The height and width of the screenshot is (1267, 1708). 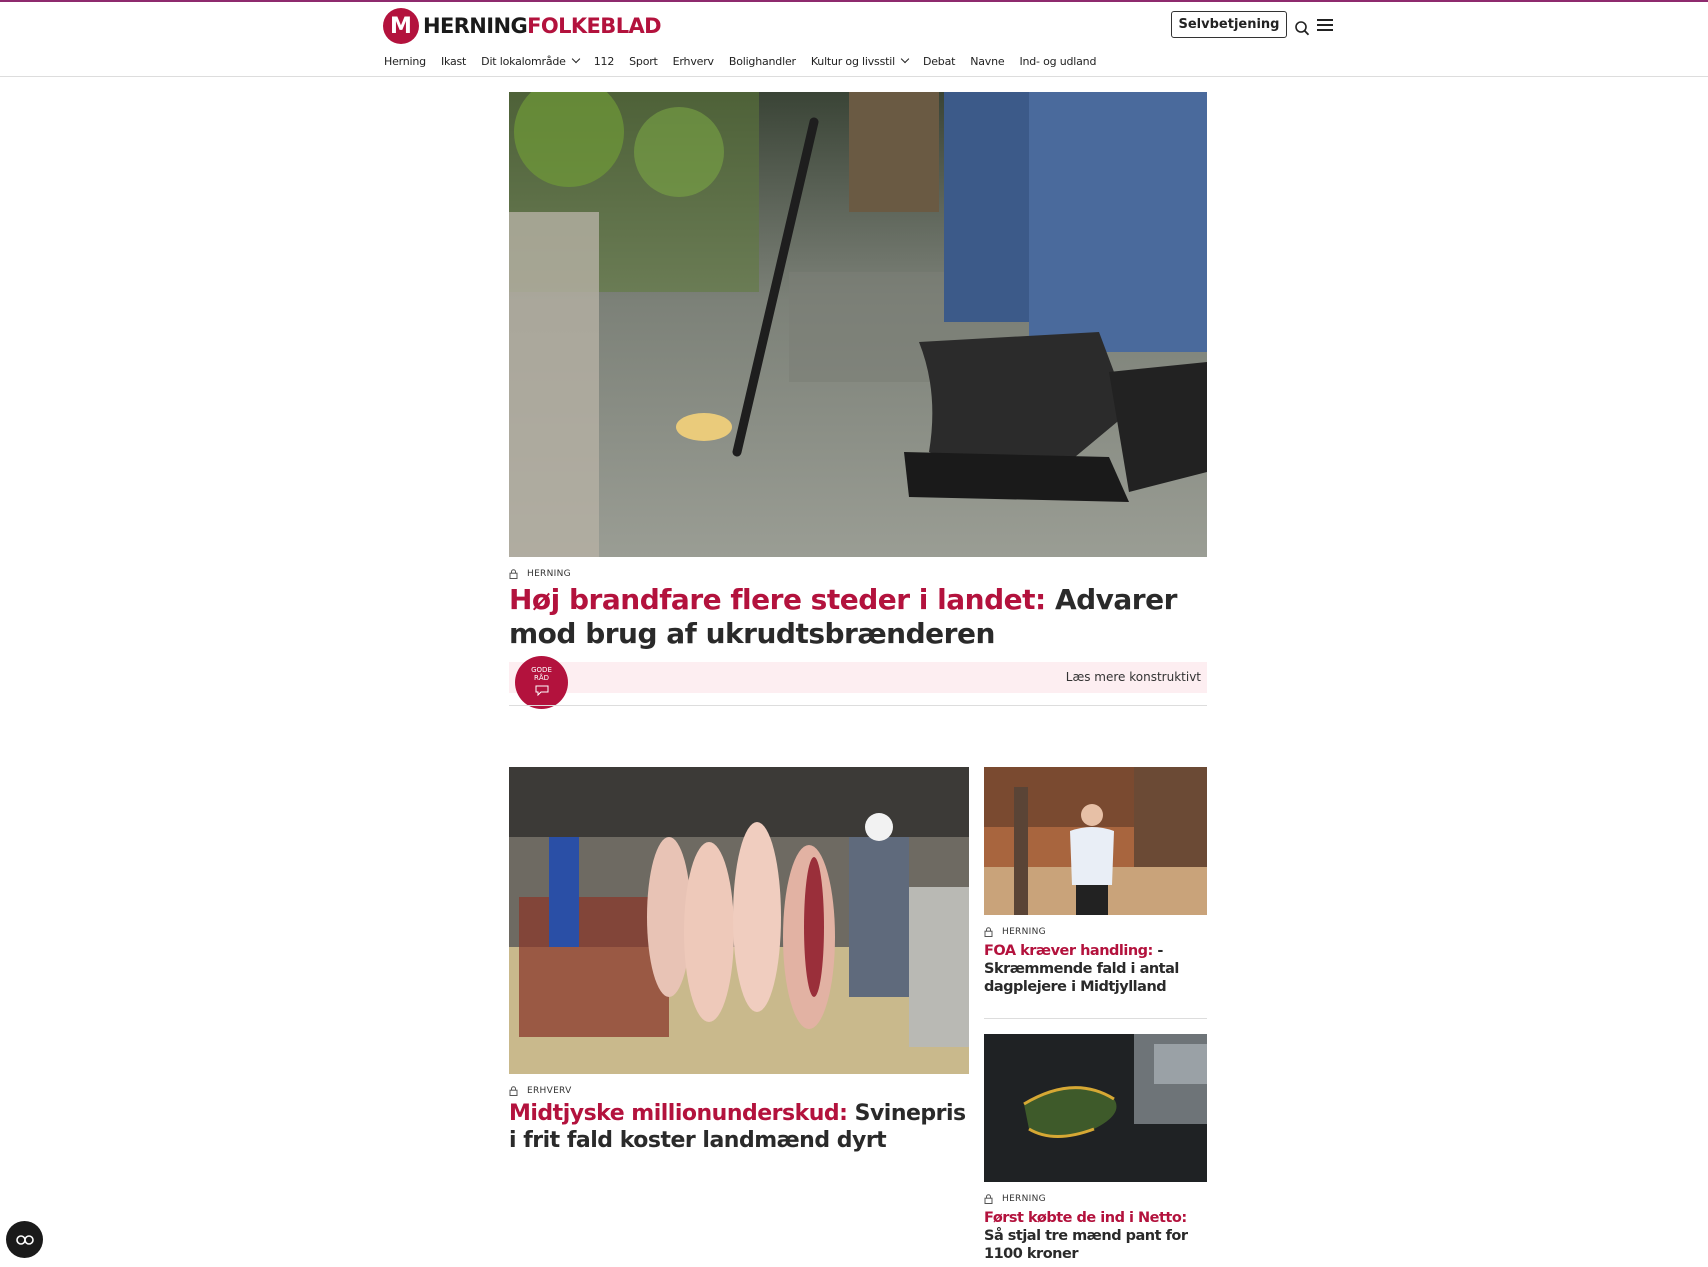 What do you see at coordinates (549, 1091) in the screenshot?
I see `section-name: ERHVERV` at bounding box center [549, 1091].